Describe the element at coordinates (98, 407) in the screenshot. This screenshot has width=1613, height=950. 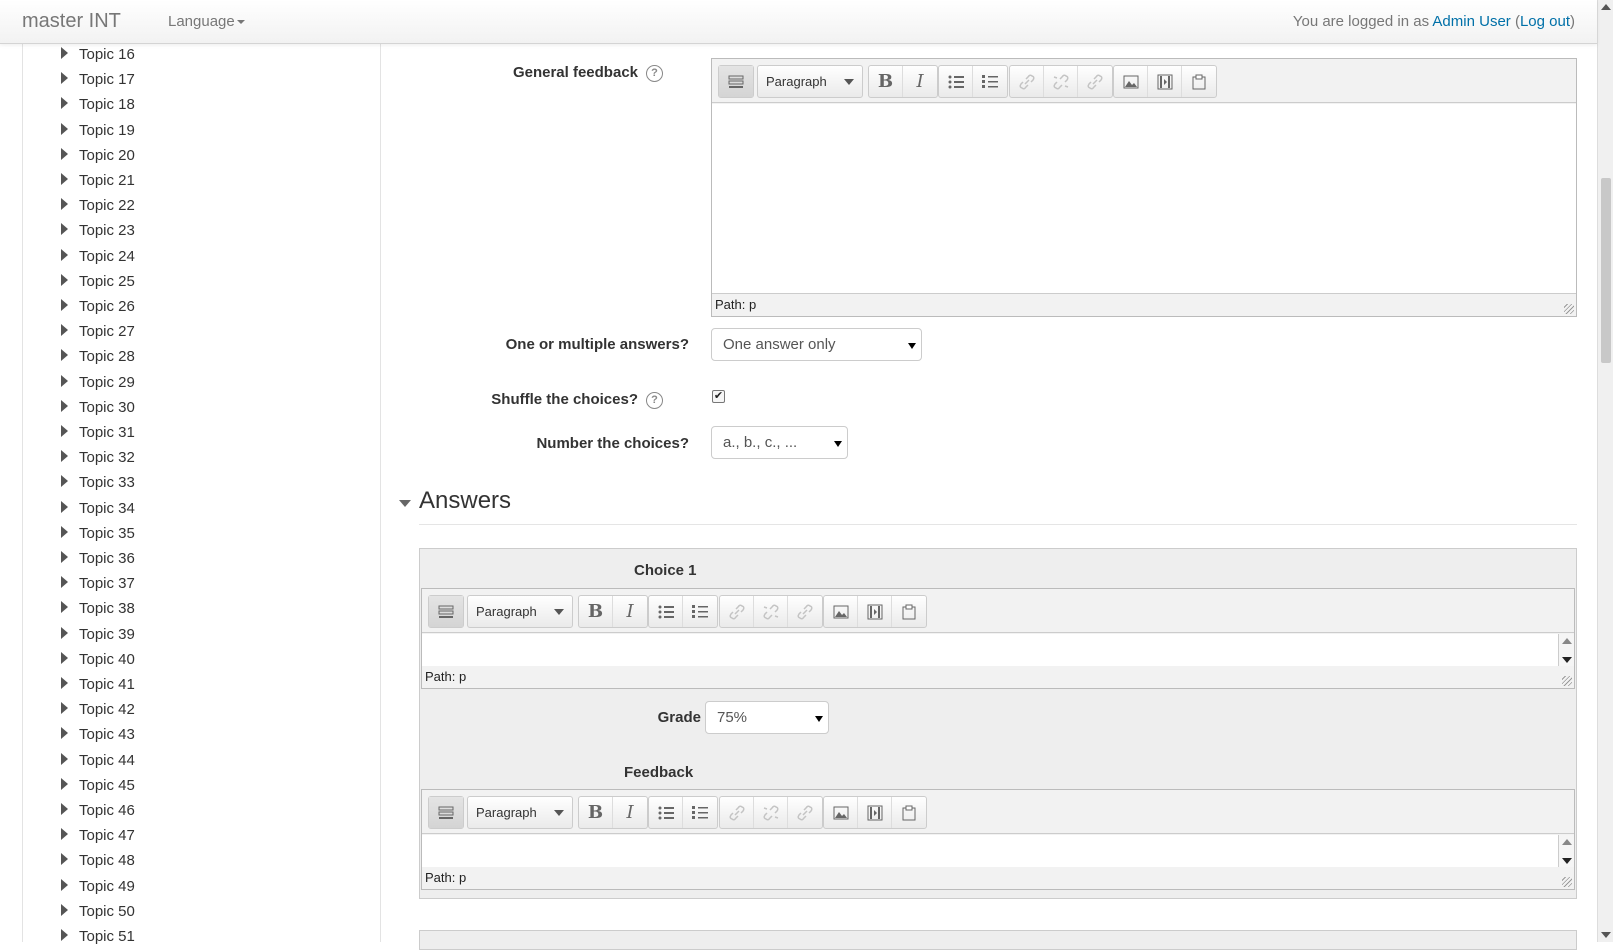
I see `sidebar-topic-link: Topic 30` at that location.